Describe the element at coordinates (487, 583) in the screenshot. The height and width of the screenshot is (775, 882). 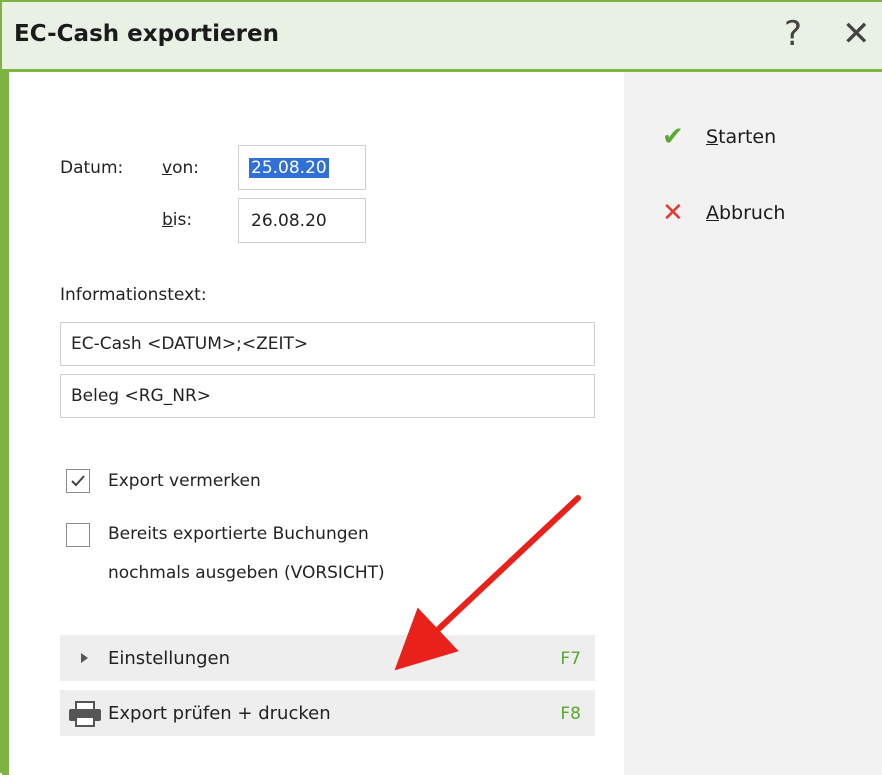
I see `annotation-arrow-icon` at that location.